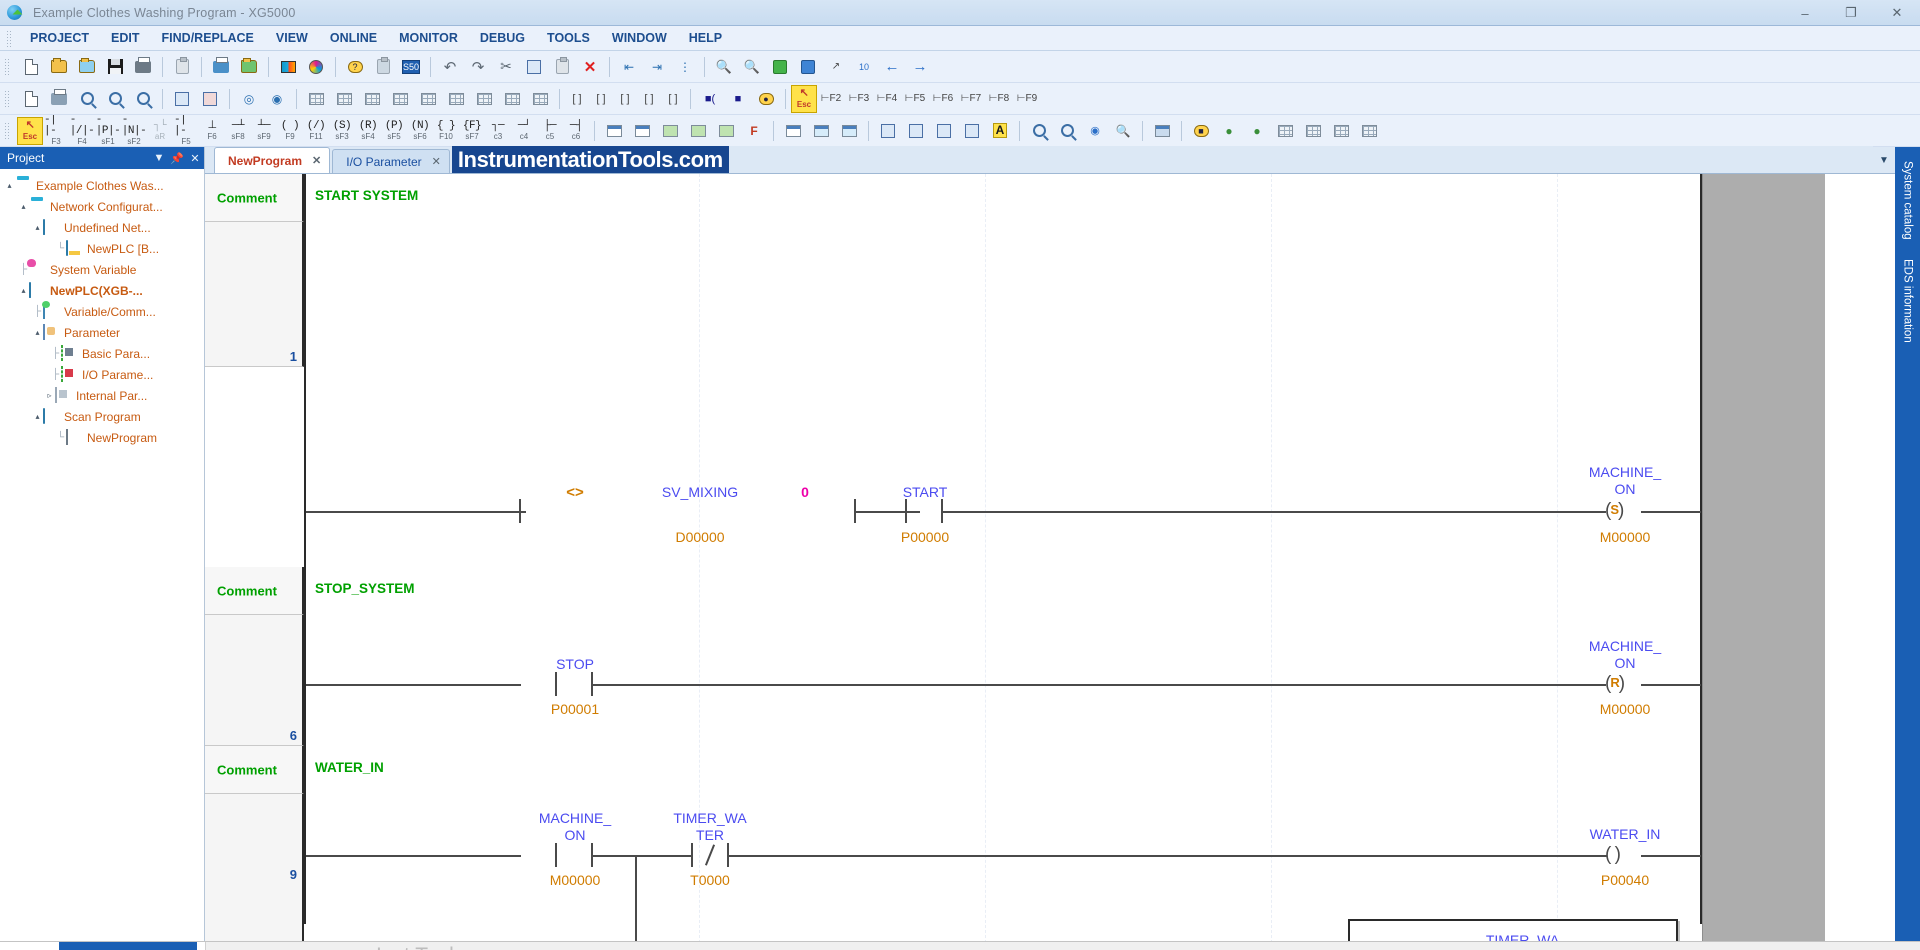 The height and width of the screenshot is (950, 1920). I want to click on dock-tab-eds-information: EDS information, so click(1907, 300).